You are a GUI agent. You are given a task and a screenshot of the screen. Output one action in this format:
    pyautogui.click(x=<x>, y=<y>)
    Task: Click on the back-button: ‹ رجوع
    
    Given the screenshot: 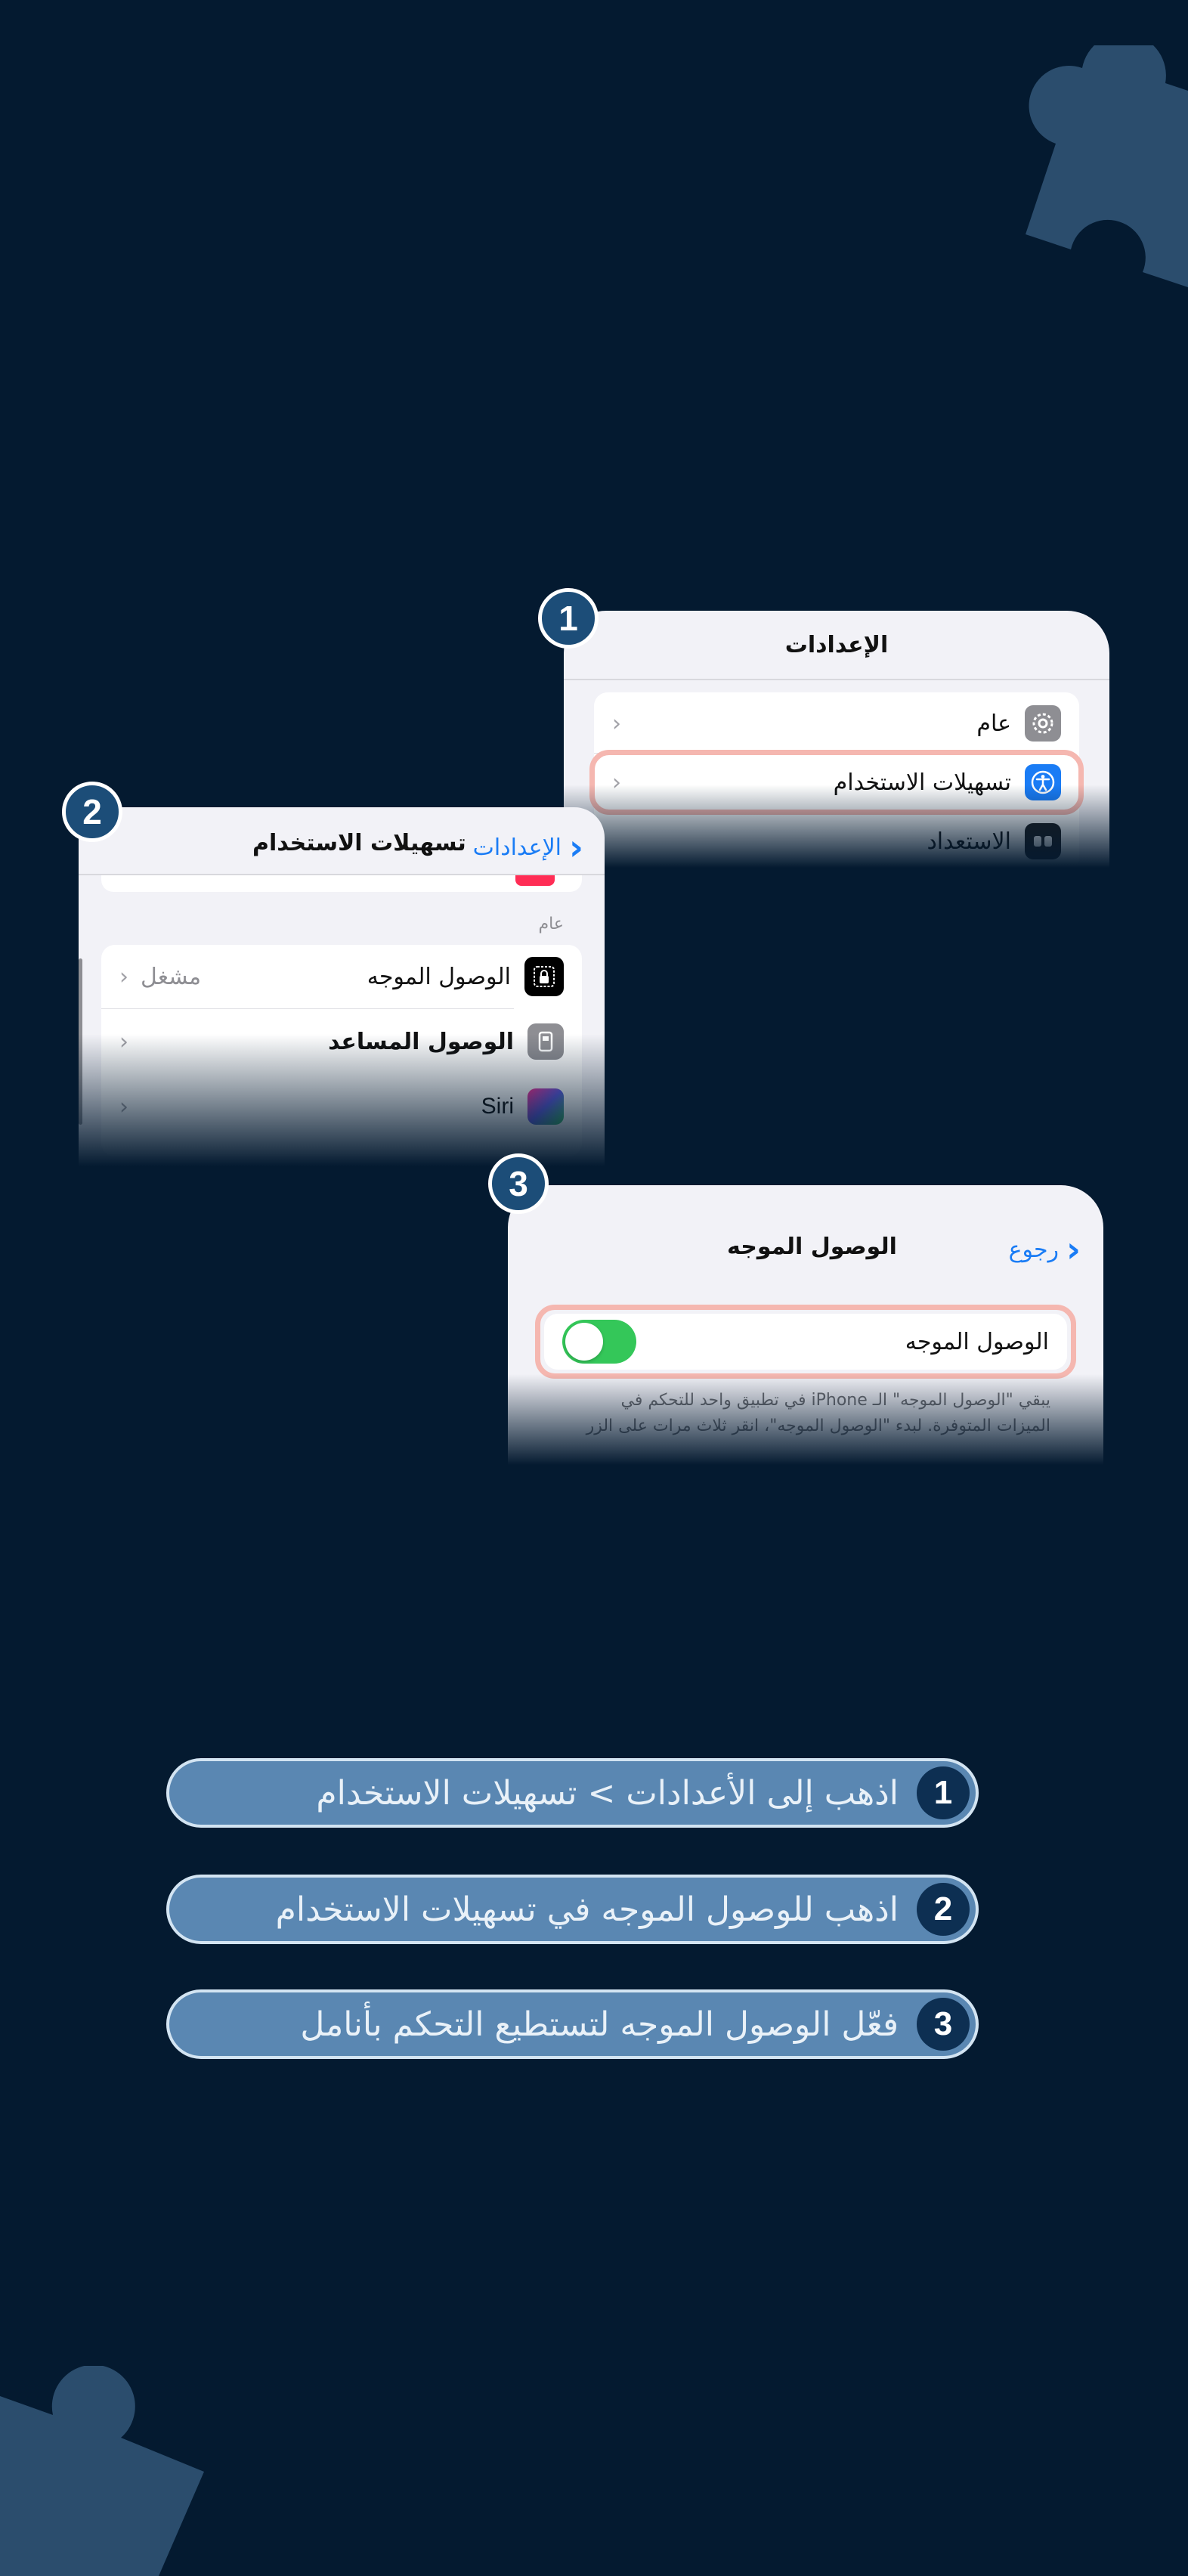 What is the action you would take?
    pyautogui.click(x=1045, y=1249)
    